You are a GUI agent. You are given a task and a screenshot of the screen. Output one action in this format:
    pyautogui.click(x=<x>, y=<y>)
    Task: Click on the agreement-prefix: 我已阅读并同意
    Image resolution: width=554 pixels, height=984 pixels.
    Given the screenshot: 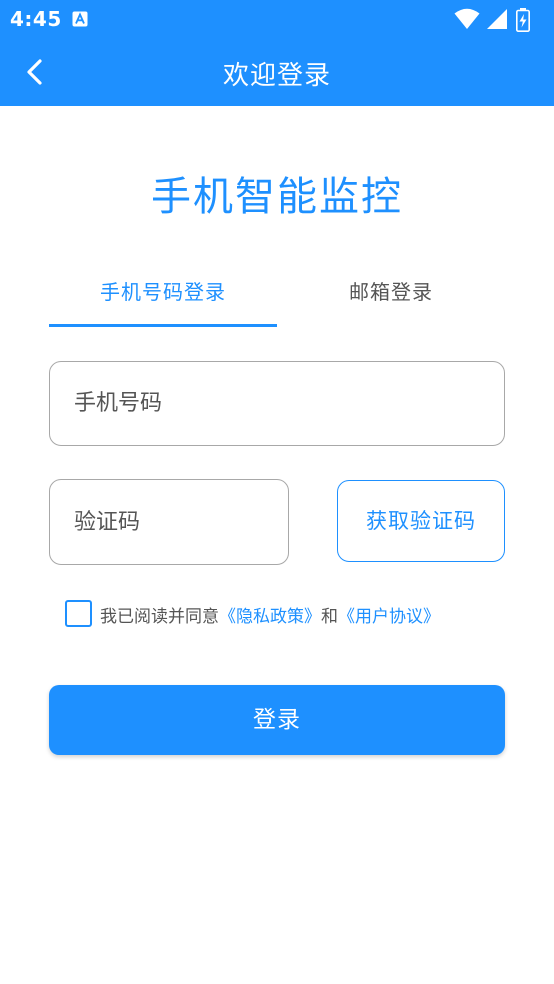 What is the action you would take?
    pyautogui.click(x=159, y=617)
    